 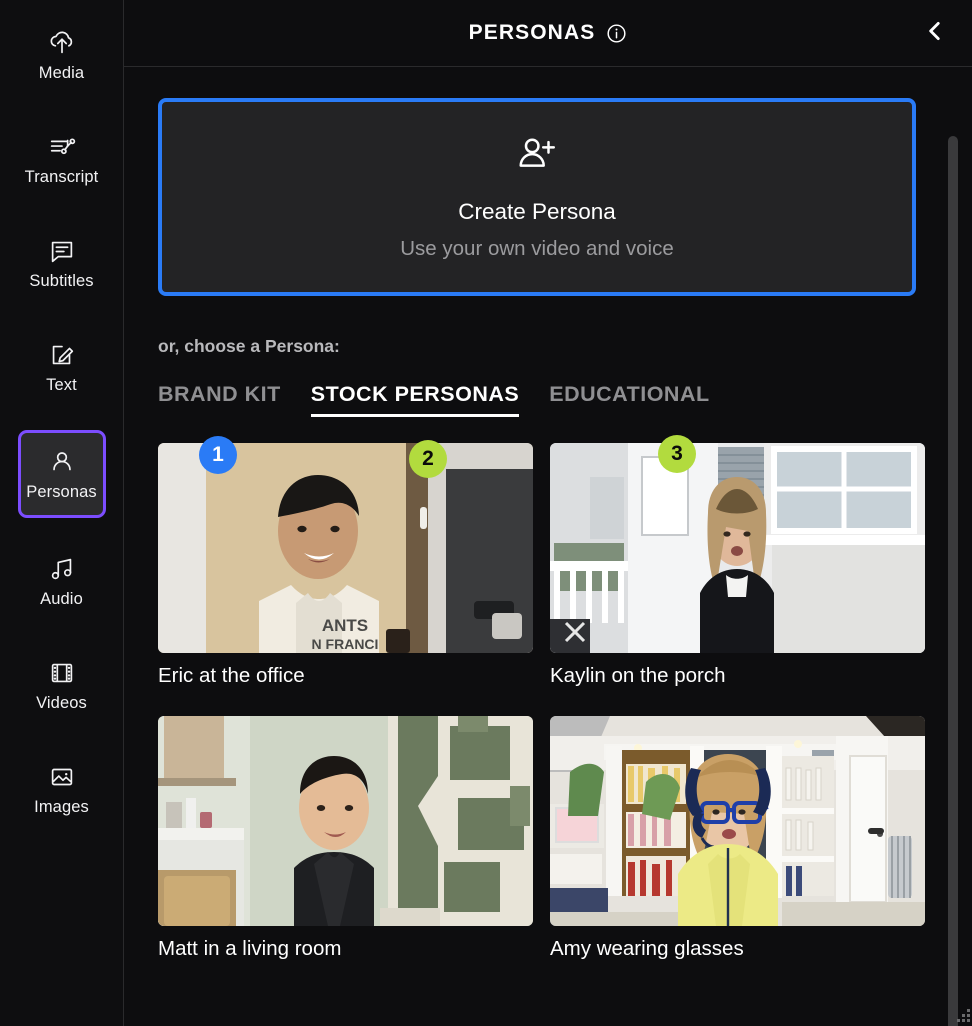 I want to click on sidebar-item-media: Media, so click(x=62, y=55).